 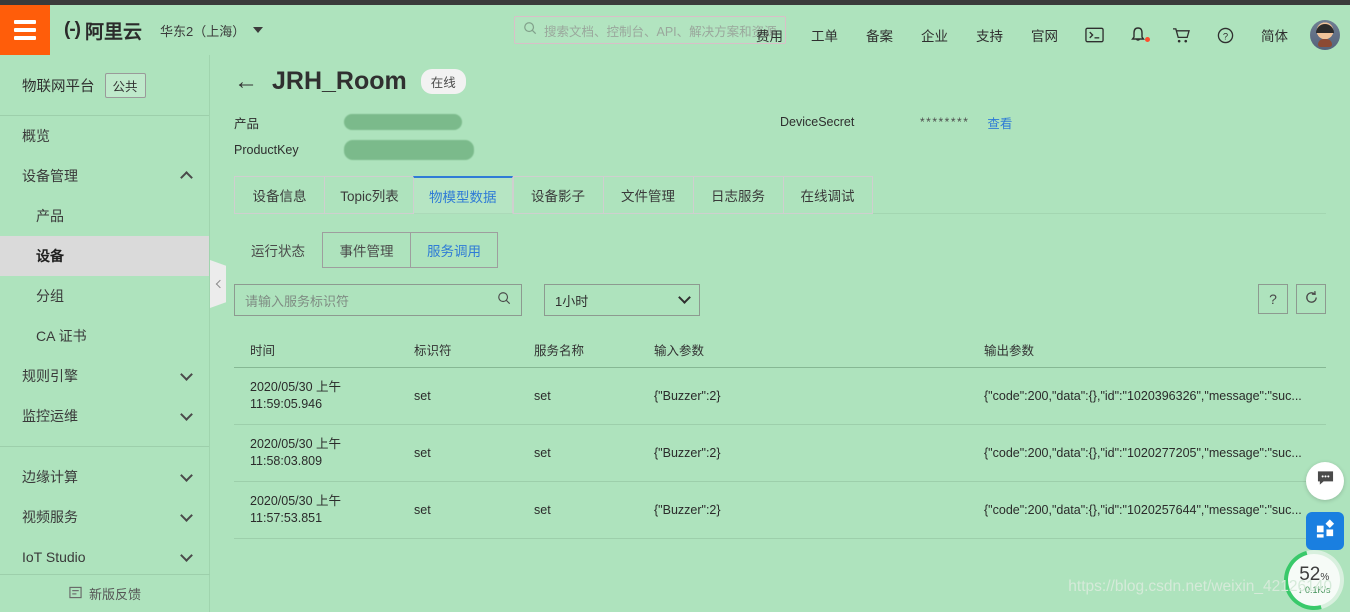 I want to click on bell-icon, so click(x=1138, y=35).